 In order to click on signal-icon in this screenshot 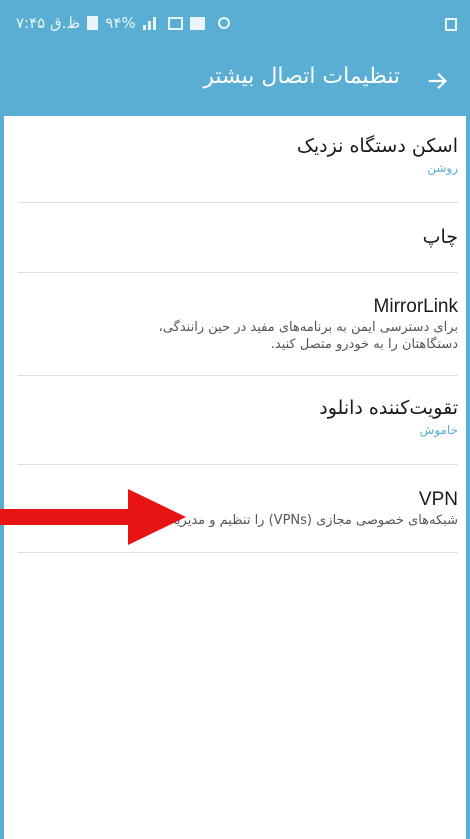, I will do `click(151, 23)`.